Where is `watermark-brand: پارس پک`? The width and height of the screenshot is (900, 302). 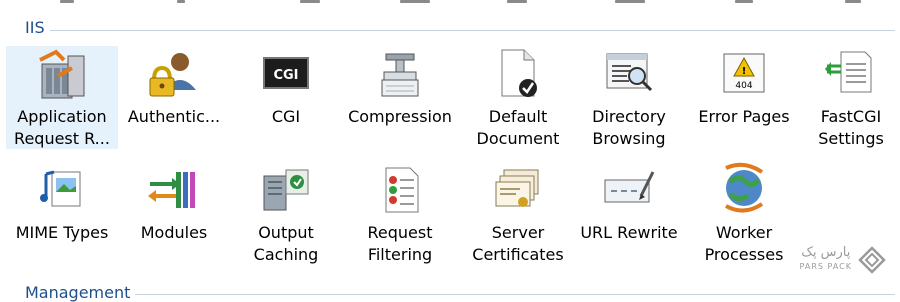
watermark-brand: پارس پک is located at coordinates (826, 252).